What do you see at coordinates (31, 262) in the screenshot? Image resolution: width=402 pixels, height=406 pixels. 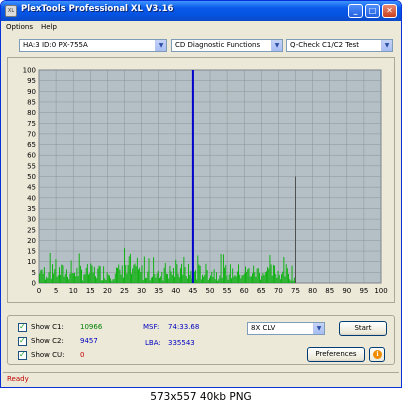 I see `y-tick-label: 10` at bounding box center [31, 262].